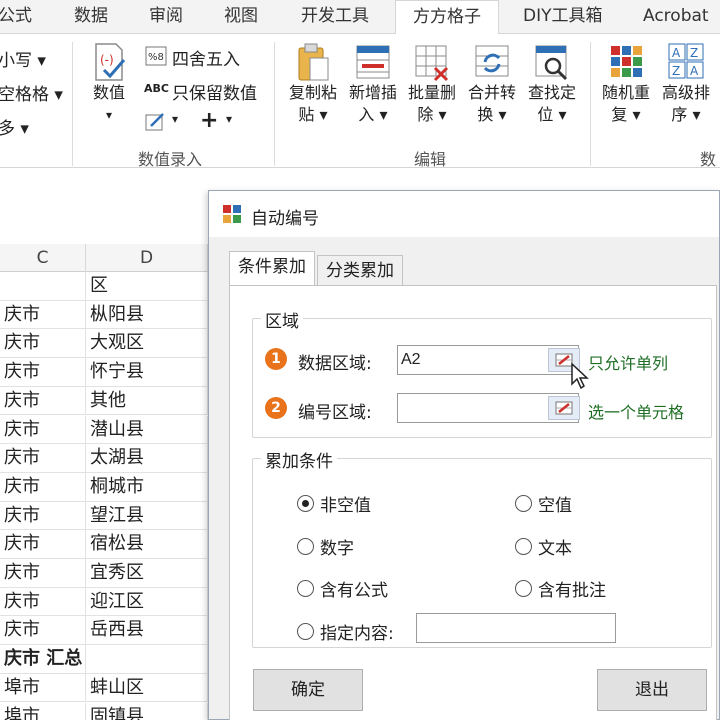 The height and width of the screenshot is (720, 720). What do you see at coordinates (170, 159) in the screenshot?
I see `group-label-value-entry: 数值录入` at bounding box center [170, 159].